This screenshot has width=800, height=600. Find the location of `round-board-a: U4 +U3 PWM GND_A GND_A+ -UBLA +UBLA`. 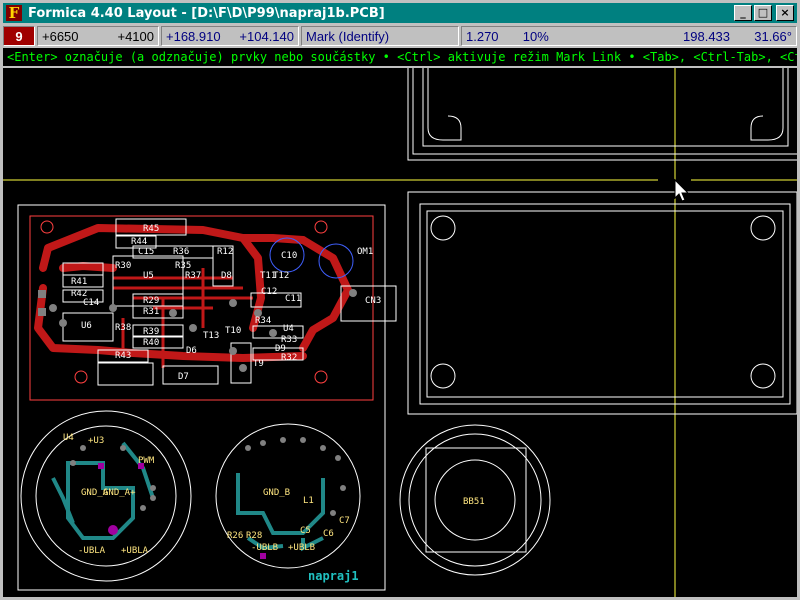

round-board-a: U4 +U3 PWM GND_A GND_A+ -UBLA +UBLA is located at coordinates (106, 496).